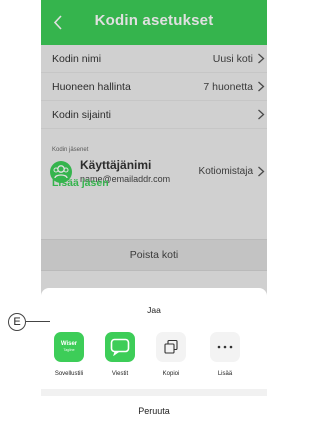 Image resolution: width=320 pixels, height=436 pixels. Describe the element at coordinates (120, 347) in the screenshot. I see `message-icon` at that location.